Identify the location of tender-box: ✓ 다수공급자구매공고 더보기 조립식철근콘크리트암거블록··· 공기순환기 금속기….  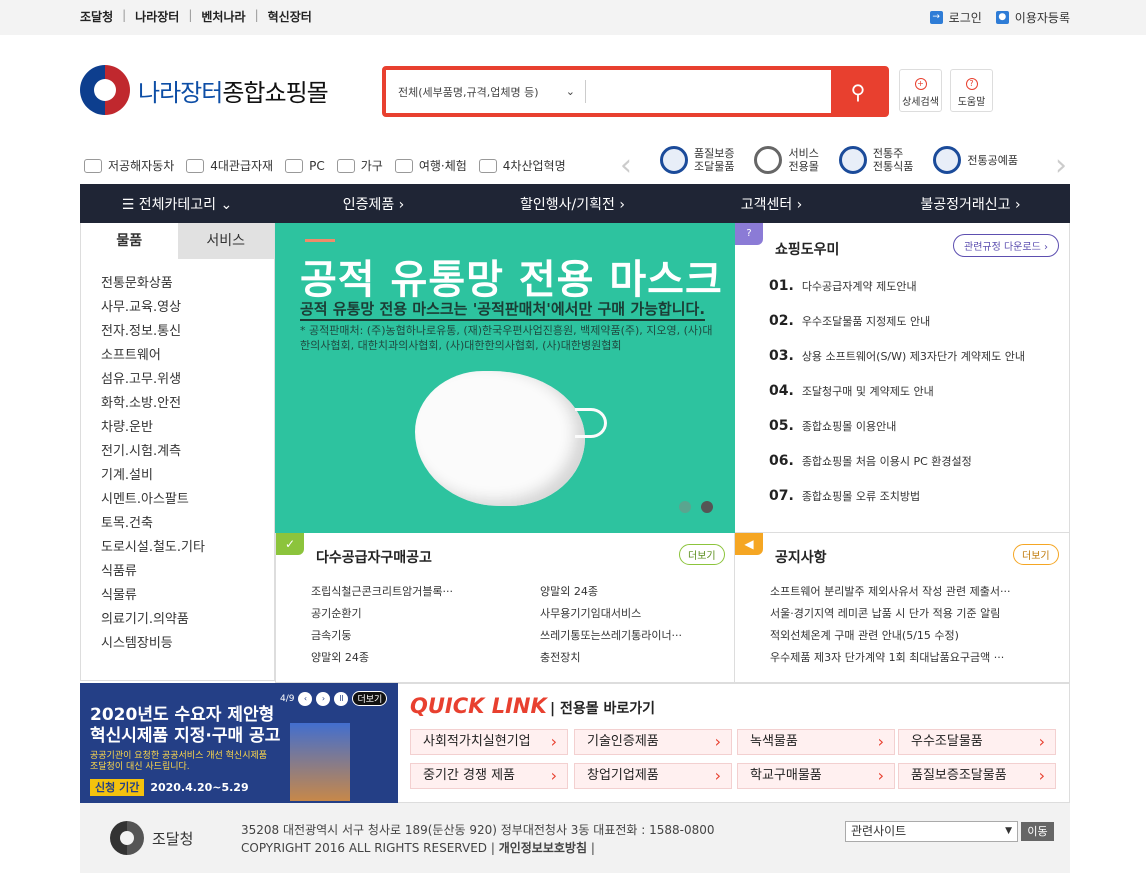
(505, 608).